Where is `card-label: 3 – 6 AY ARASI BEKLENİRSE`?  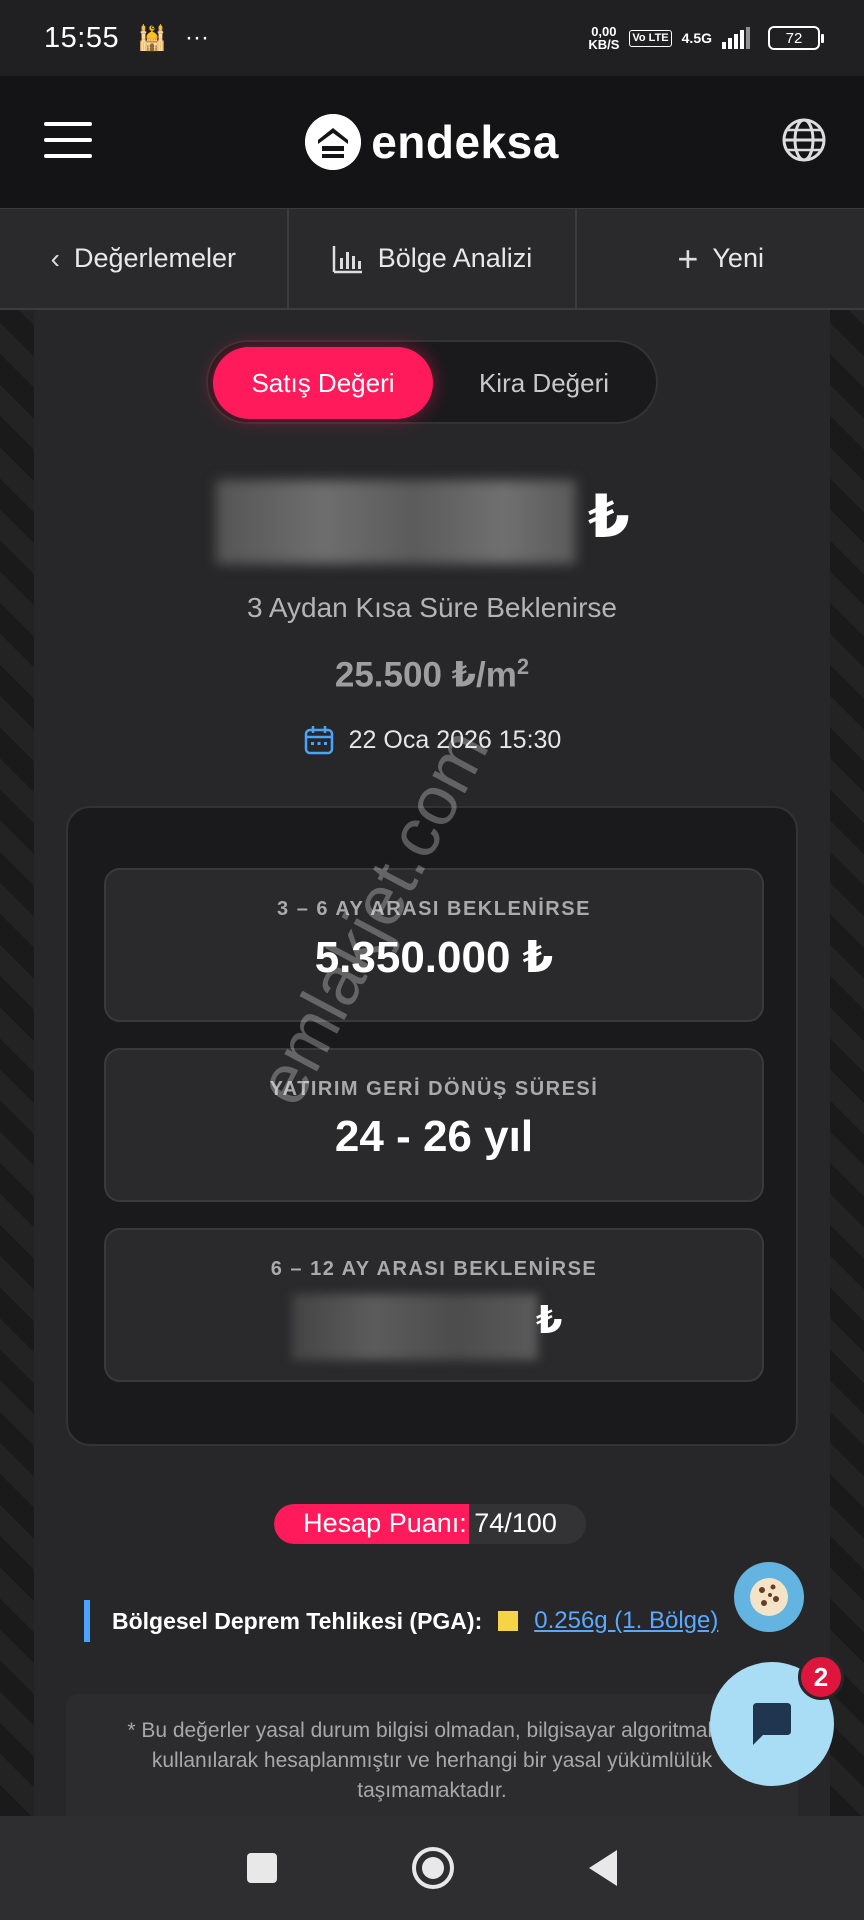
card-label: 3 – 6 AY ARASI BEKLENİRSE is located at coordinates (434, 909).